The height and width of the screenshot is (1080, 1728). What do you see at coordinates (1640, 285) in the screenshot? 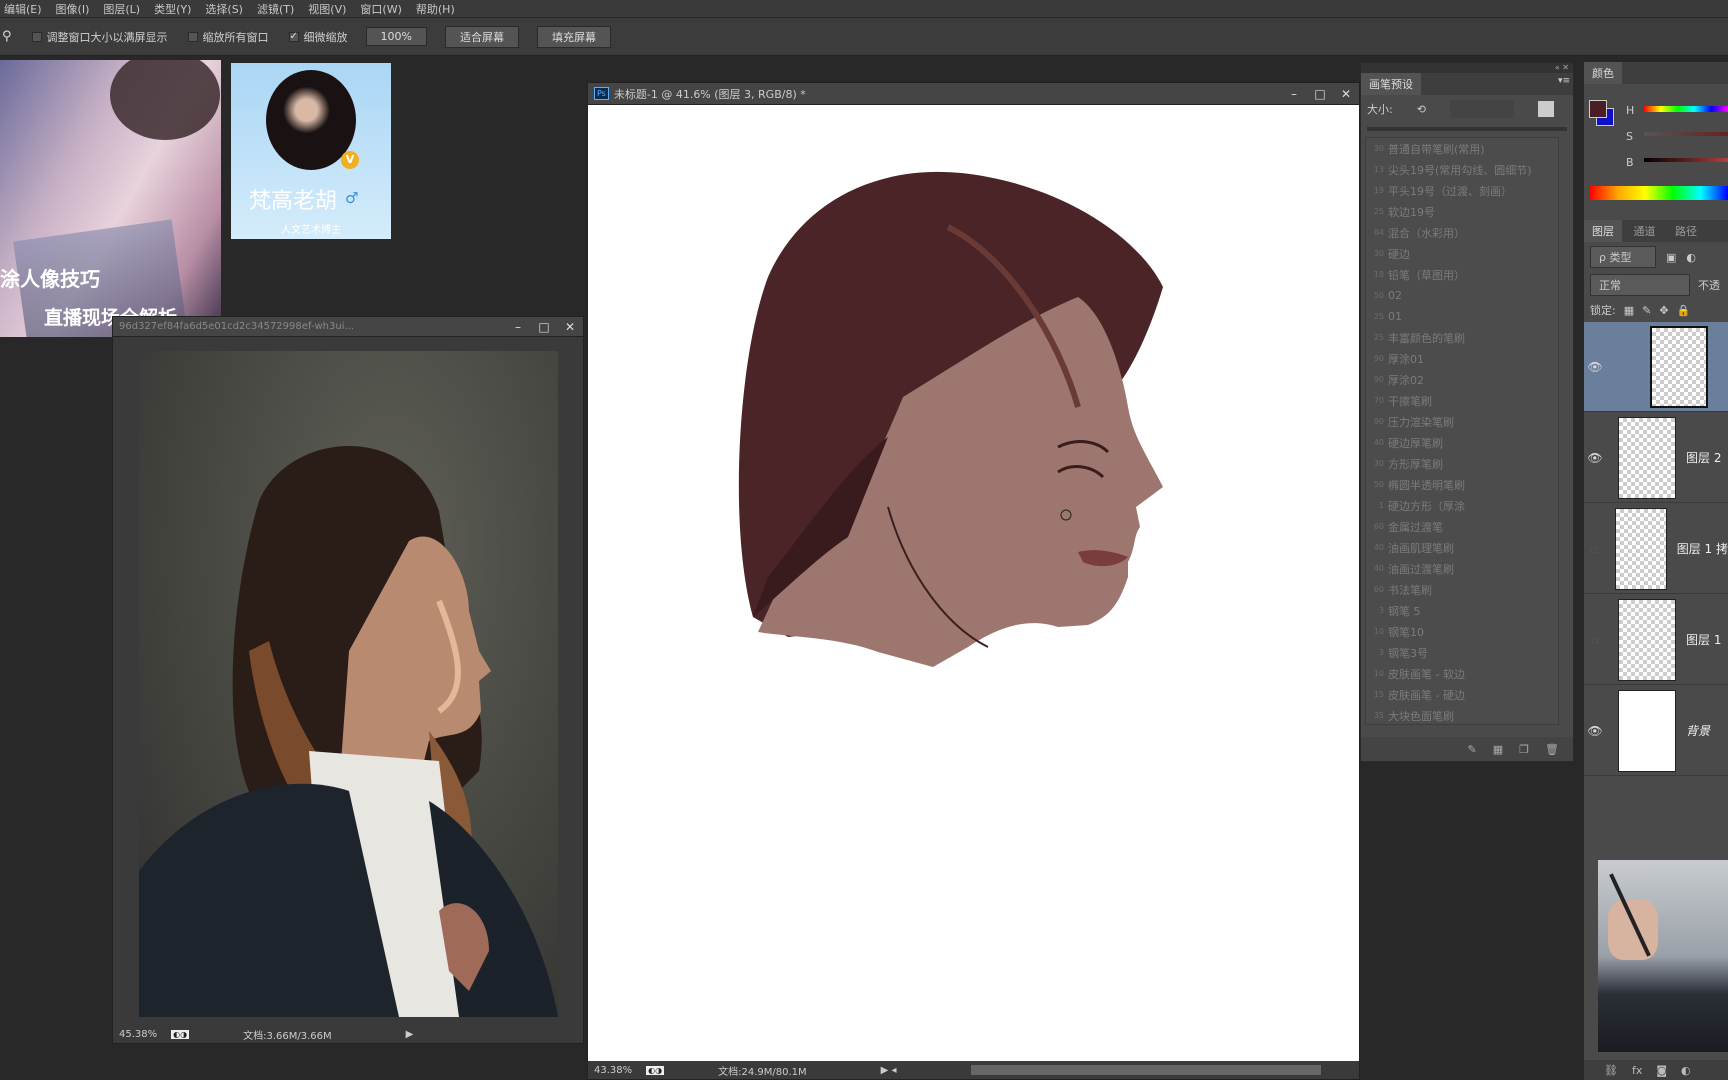
I see `blend-mode-select: 正常` at bounding box center [1640, 285].